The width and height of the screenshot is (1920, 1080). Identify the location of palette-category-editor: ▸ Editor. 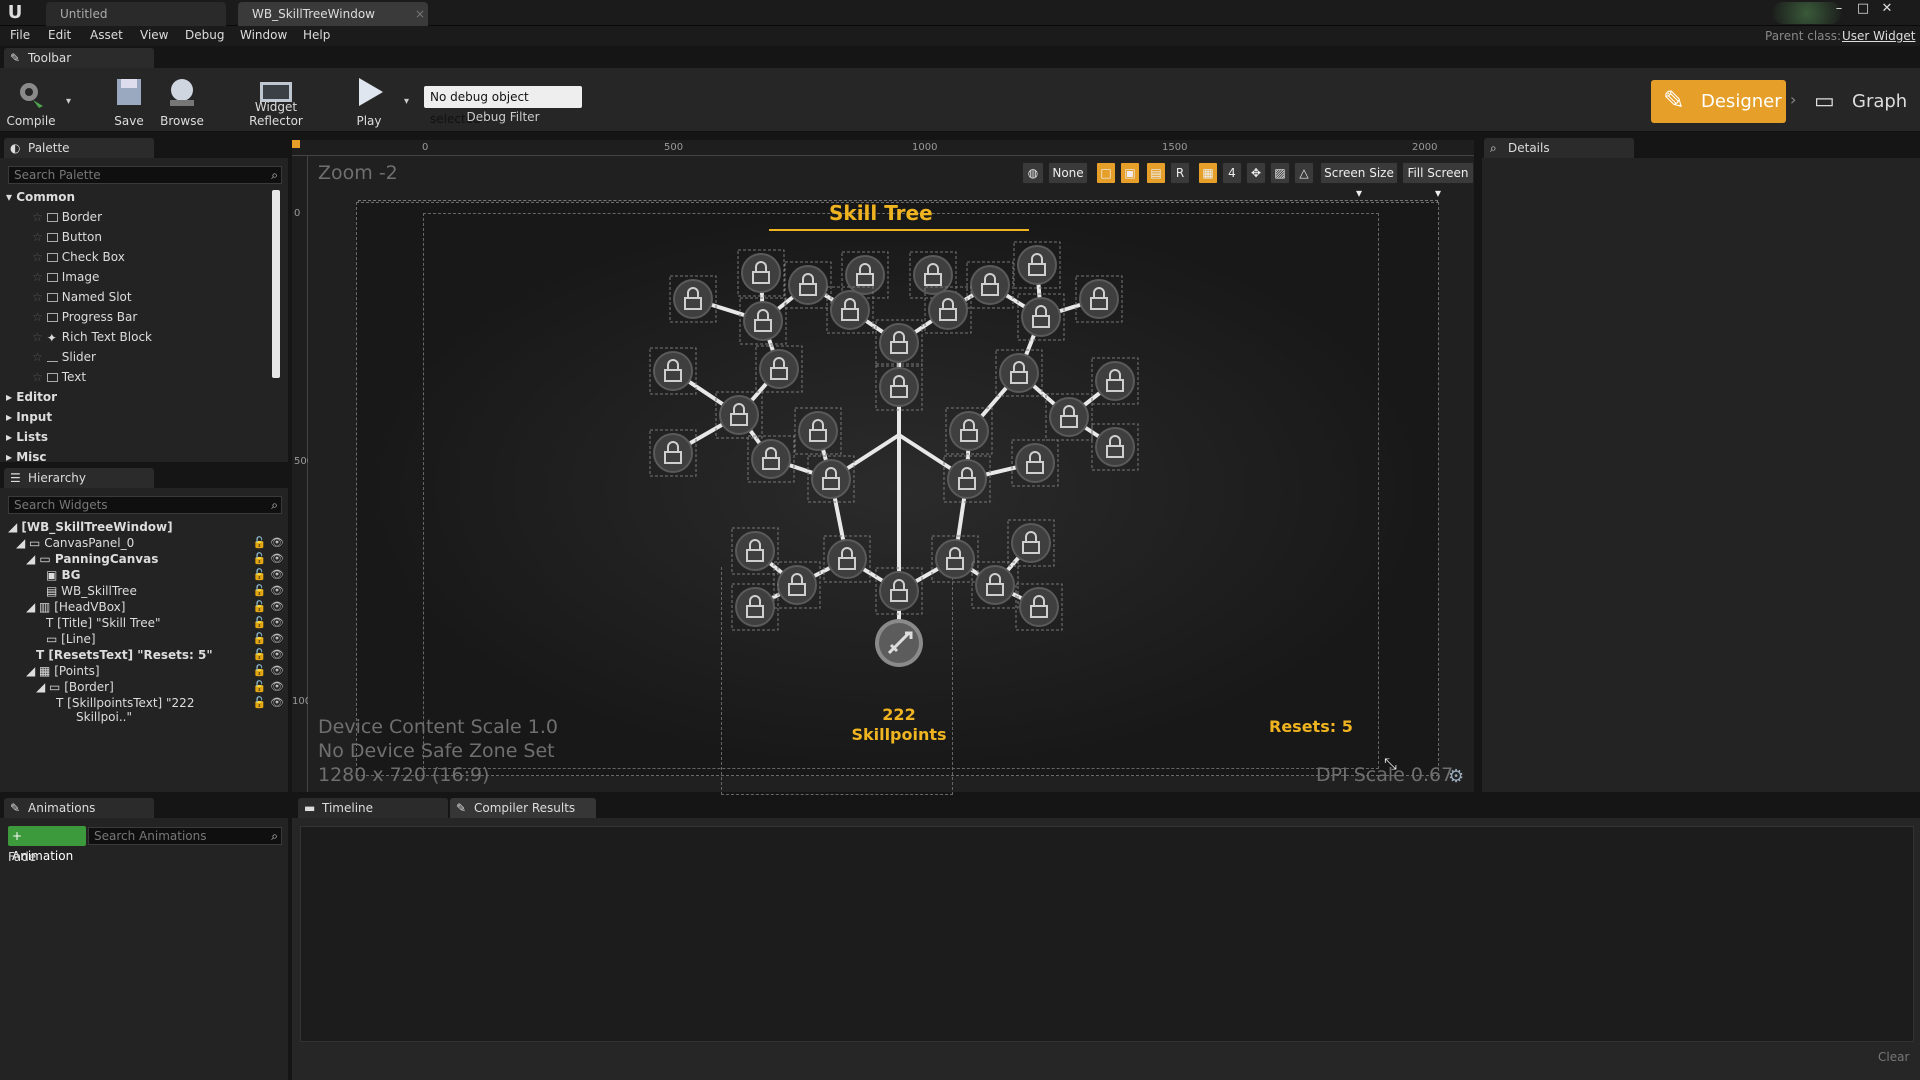
(31, 397).